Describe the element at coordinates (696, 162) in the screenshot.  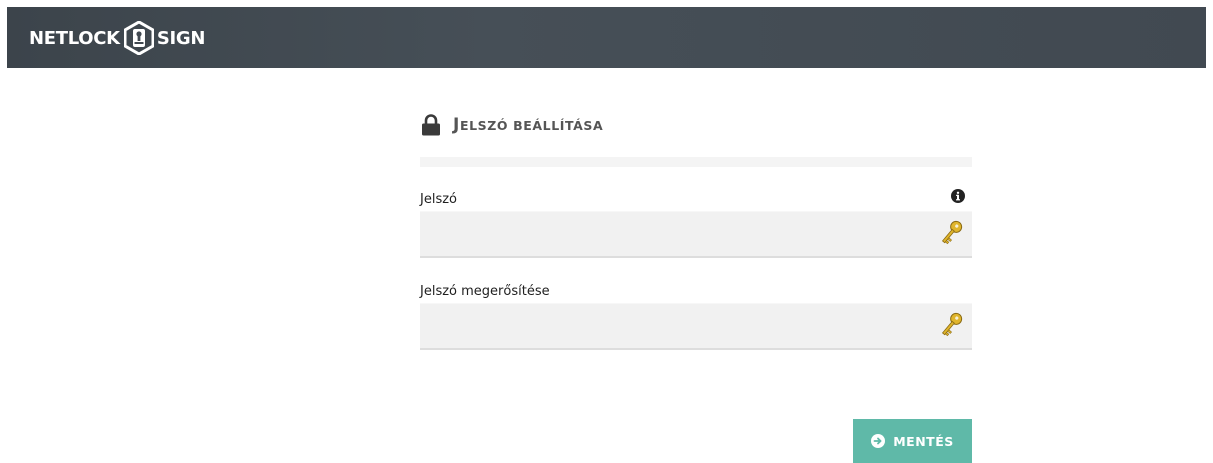
I see `divider-band` at that location.